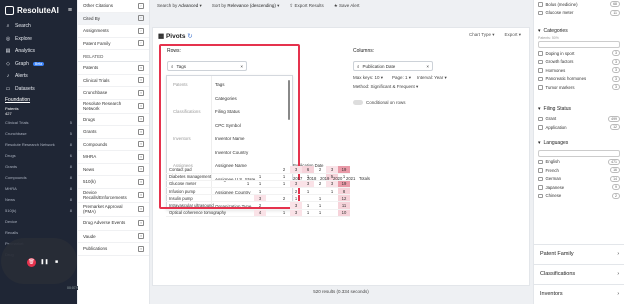 The height and width of the screenshot is (304, 624). I want to click on filter-option: Growth factors 3, so click(579, 62).